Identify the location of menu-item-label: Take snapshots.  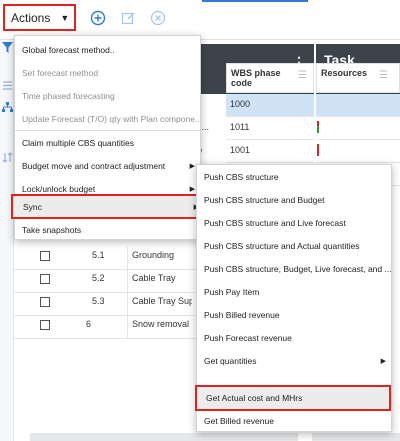
(52, 229).